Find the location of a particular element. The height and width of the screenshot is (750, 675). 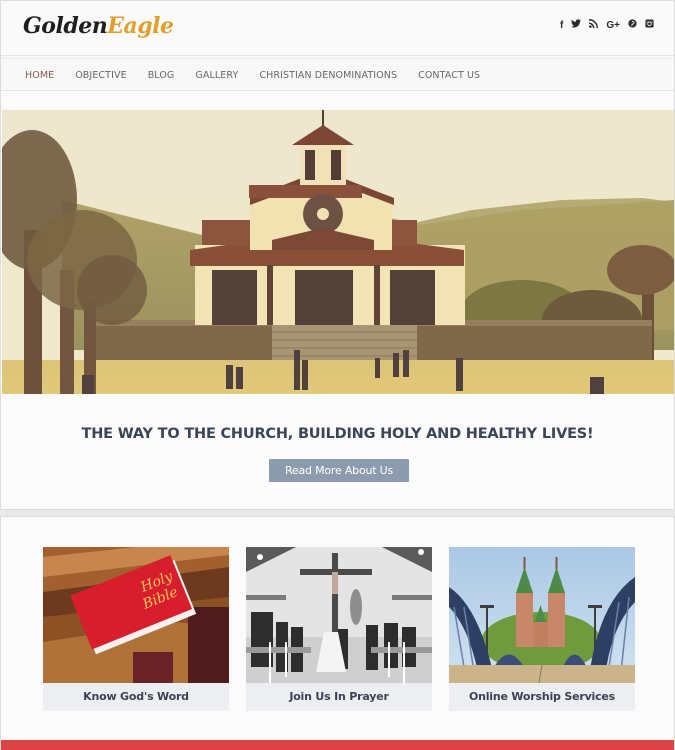

card-caption: Know God's Word is located at coordinates (136, 697).